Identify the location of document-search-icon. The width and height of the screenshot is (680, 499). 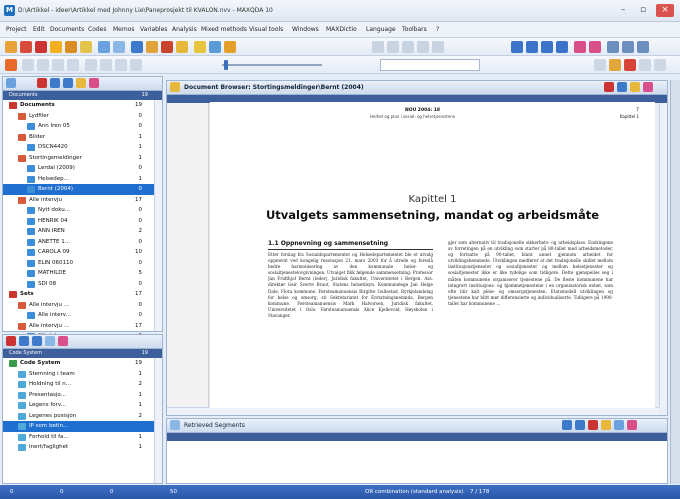
(94, 83).